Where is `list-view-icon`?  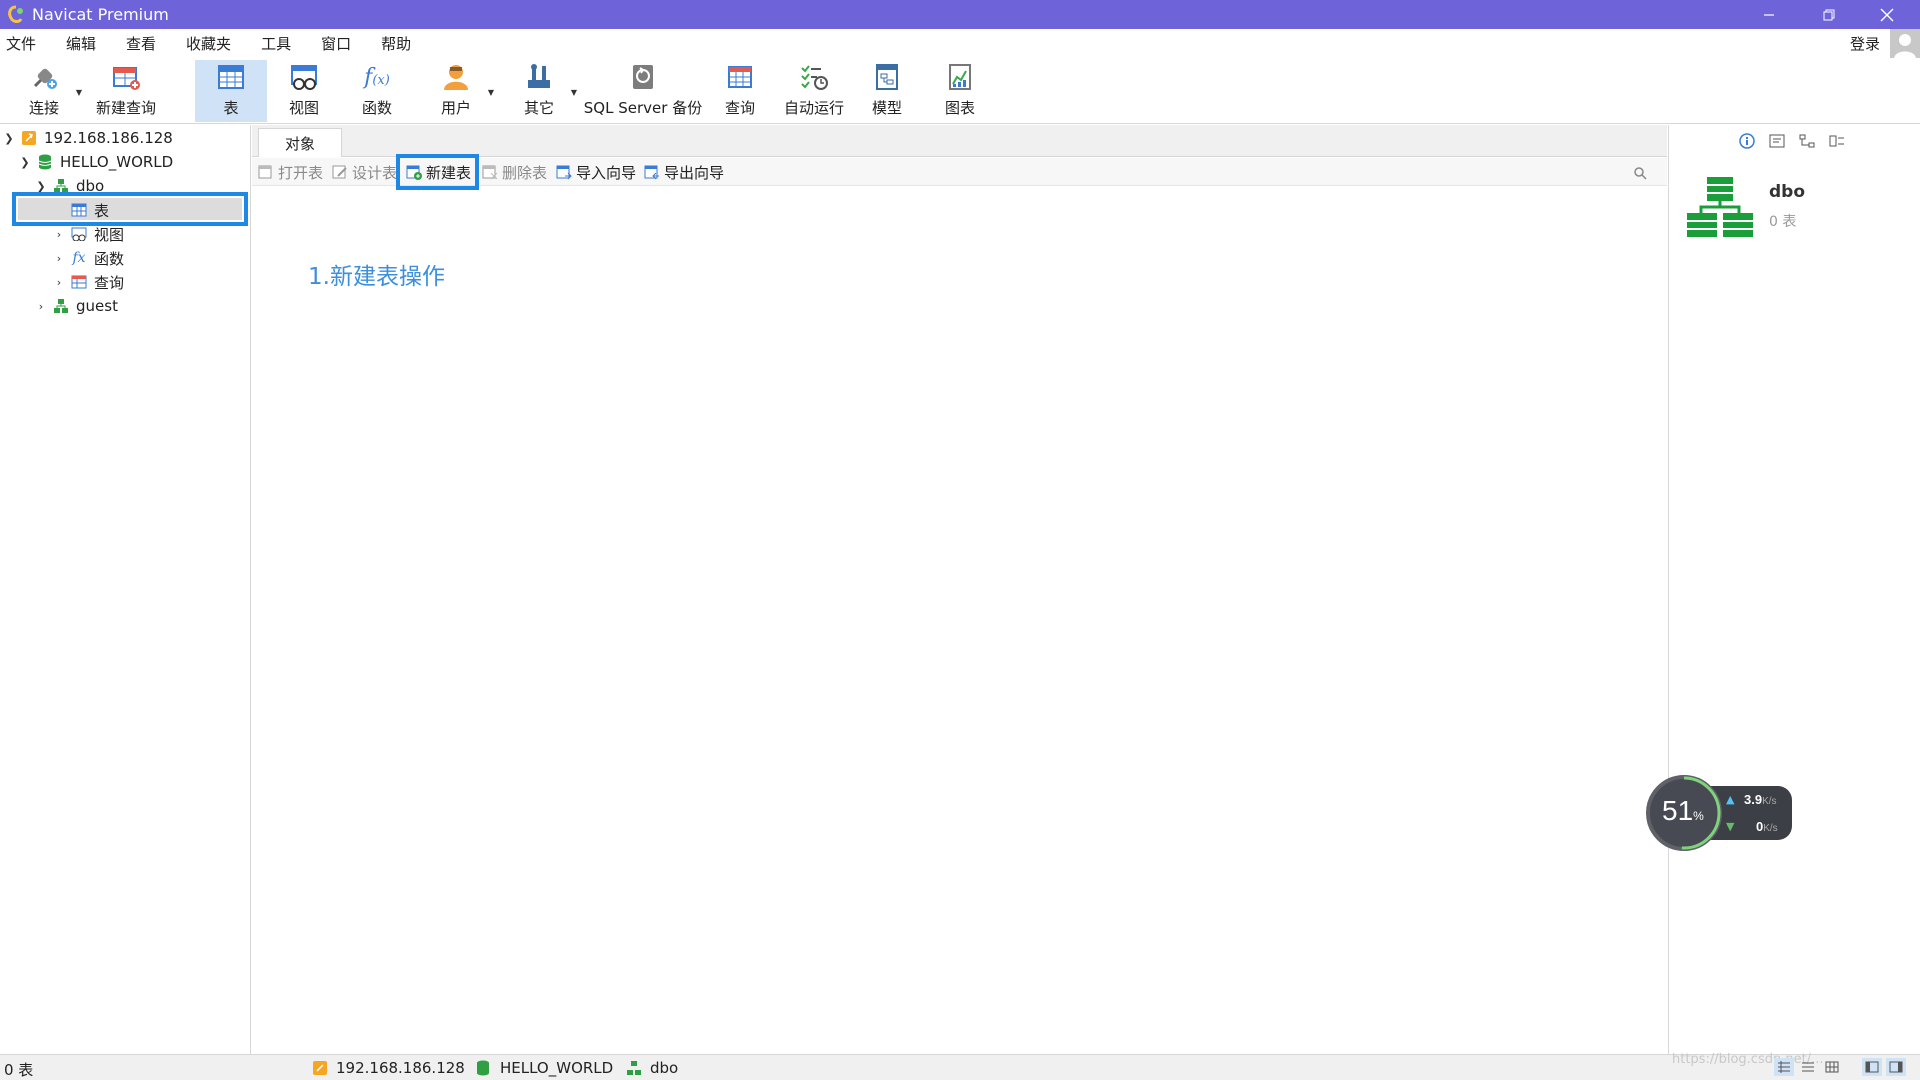
list-view-icon is located at coordinates (1784, 1067).